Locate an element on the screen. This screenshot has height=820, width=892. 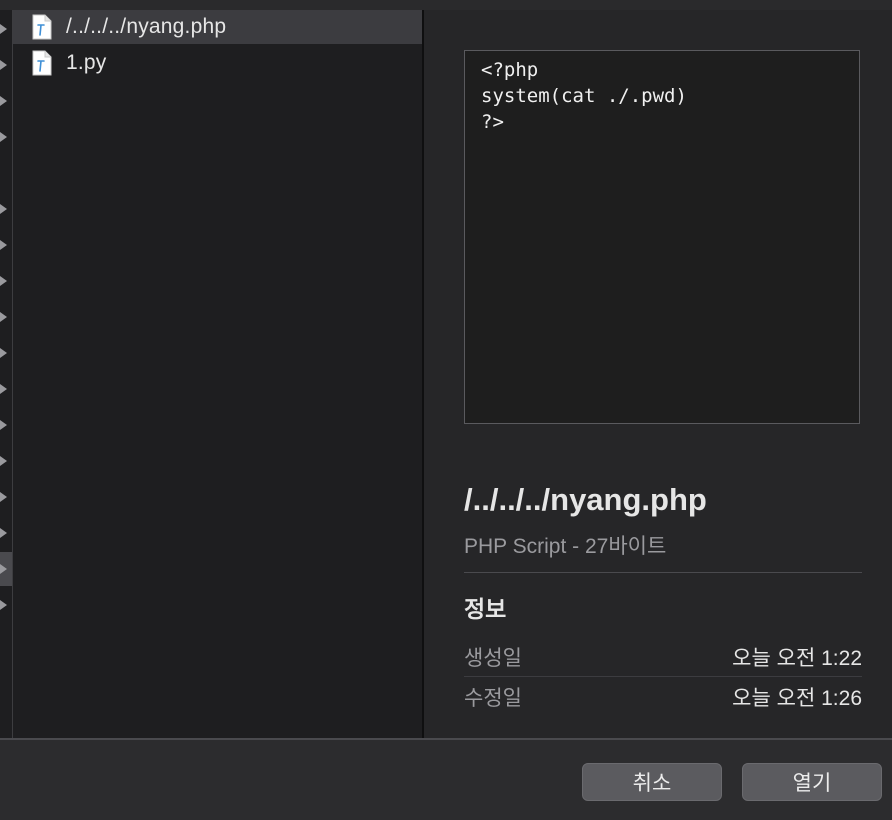
meta-row-created: 생성일 오늘 오전 1:22 is located at coordinates (663, 657).